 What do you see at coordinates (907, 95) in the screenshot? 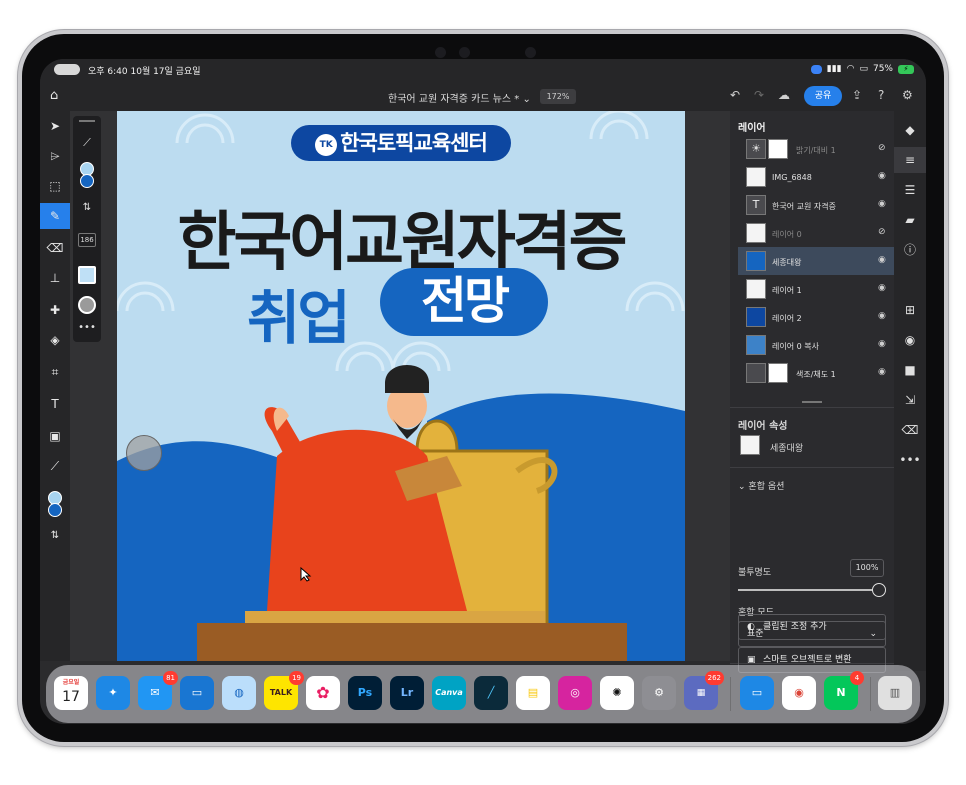
I see `settings-gear-icon: ⚙` at bounding box center [907, 95].